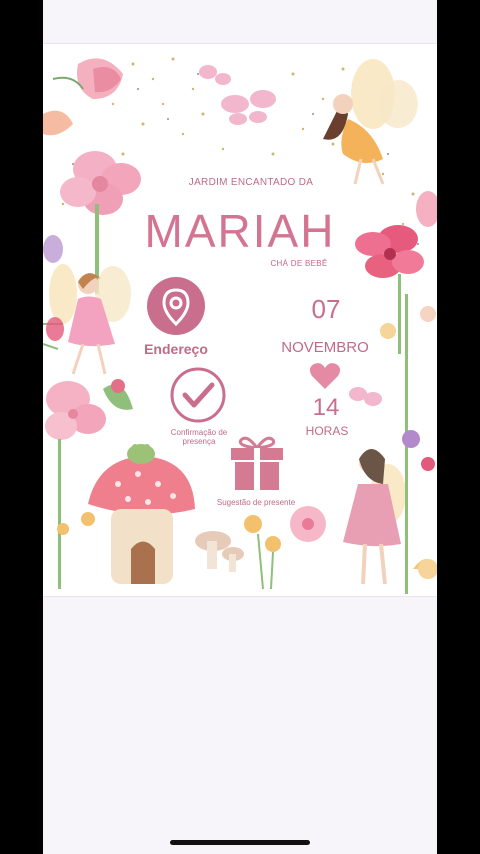 Image resolution: width=480 pixels, height=854 pixels. I want to click on event-month: NOVEMBRO, so click(325, 347).